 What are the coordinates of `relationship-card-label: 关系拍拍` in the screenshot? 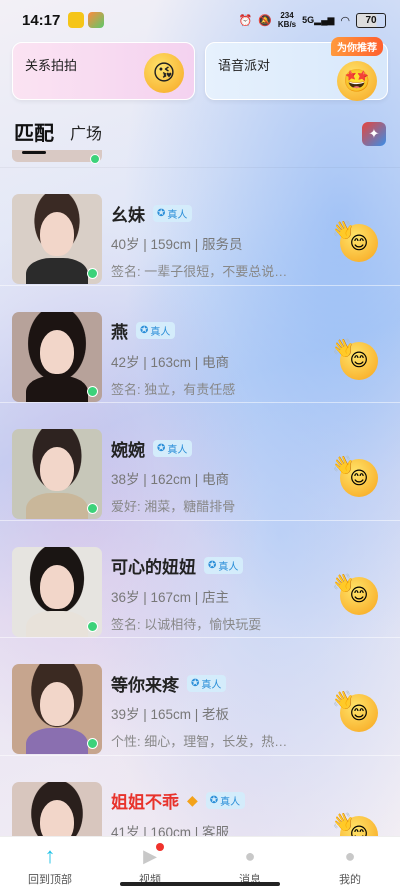 It's located at (51, 65).